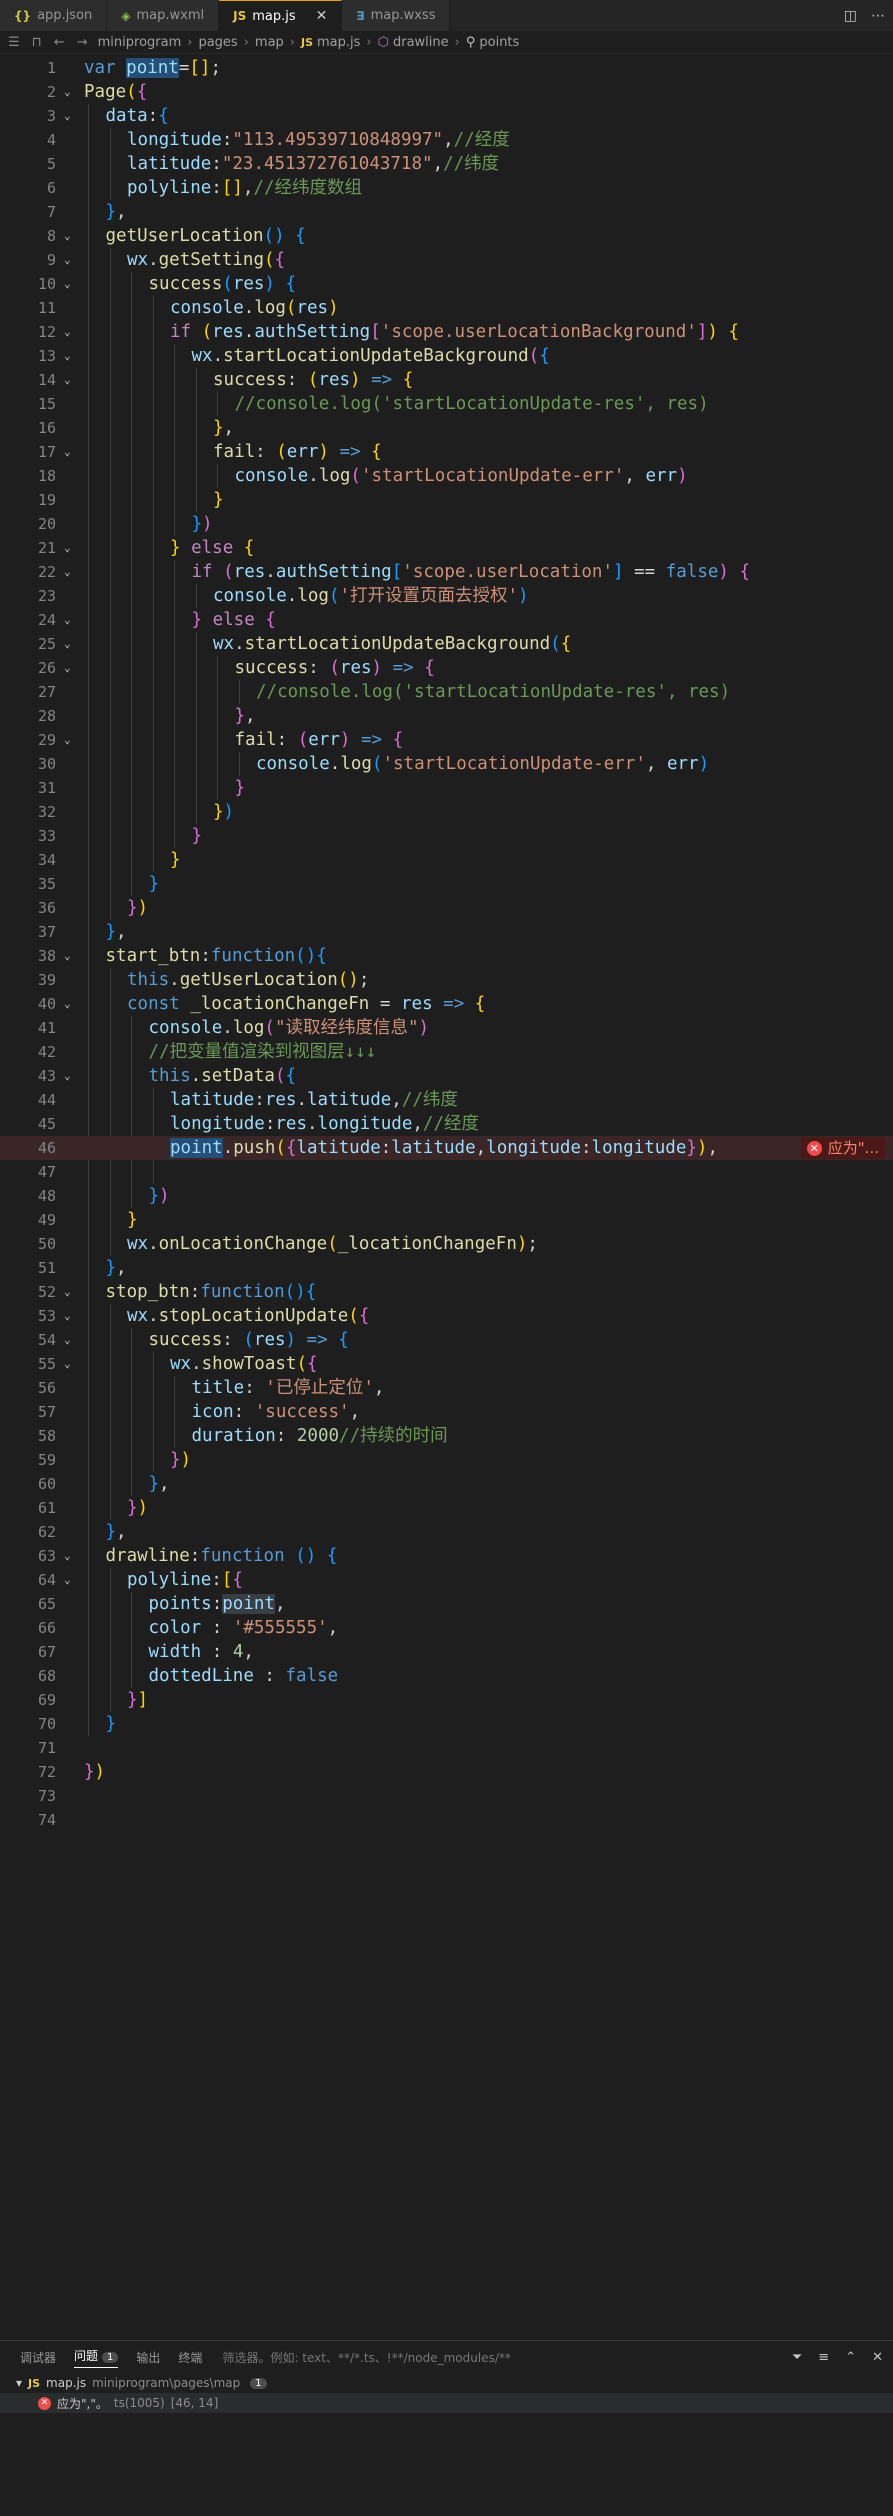 This screenshot has width=893, height=2516. Describe the element at coordinates (148, 2357) in the screenshot. I see `tab-output: 输出` at that location.